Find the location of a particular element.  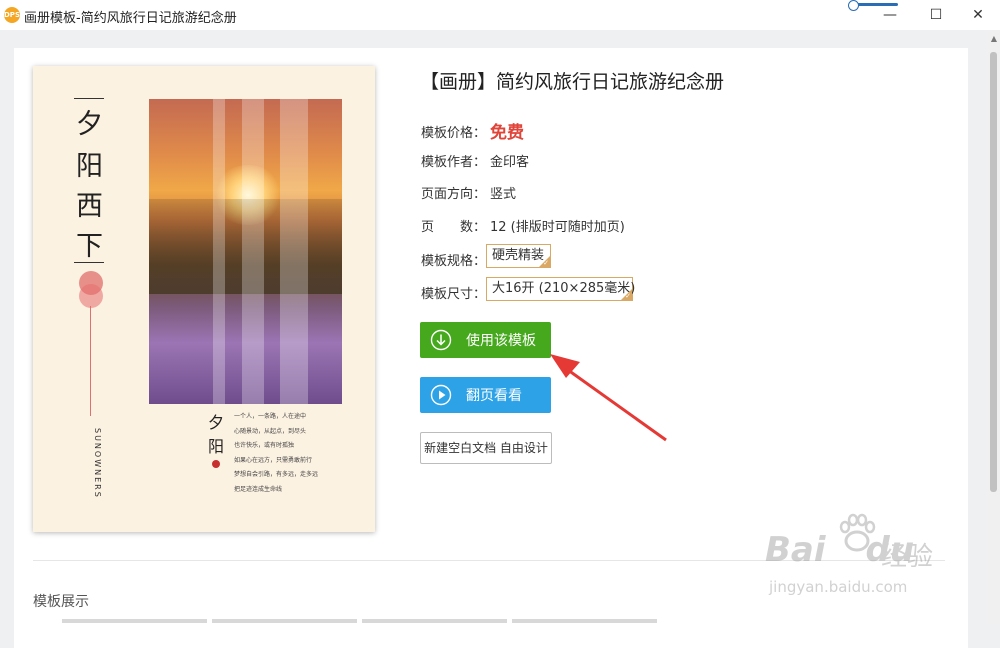

poem-line: 也许快乐，或有时孤独 is located at coordinates (264, 445).